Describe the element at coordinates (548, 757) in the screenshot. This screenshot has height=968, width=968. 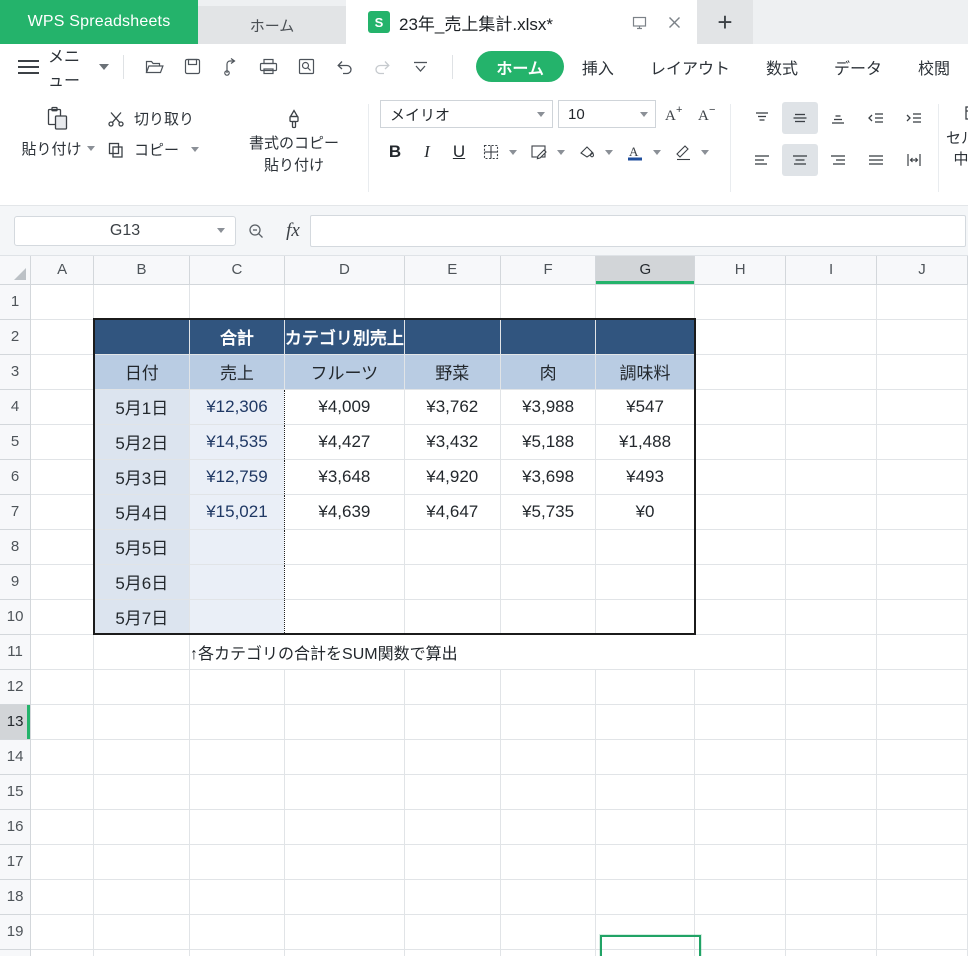
I see `cell-F14` at that location.